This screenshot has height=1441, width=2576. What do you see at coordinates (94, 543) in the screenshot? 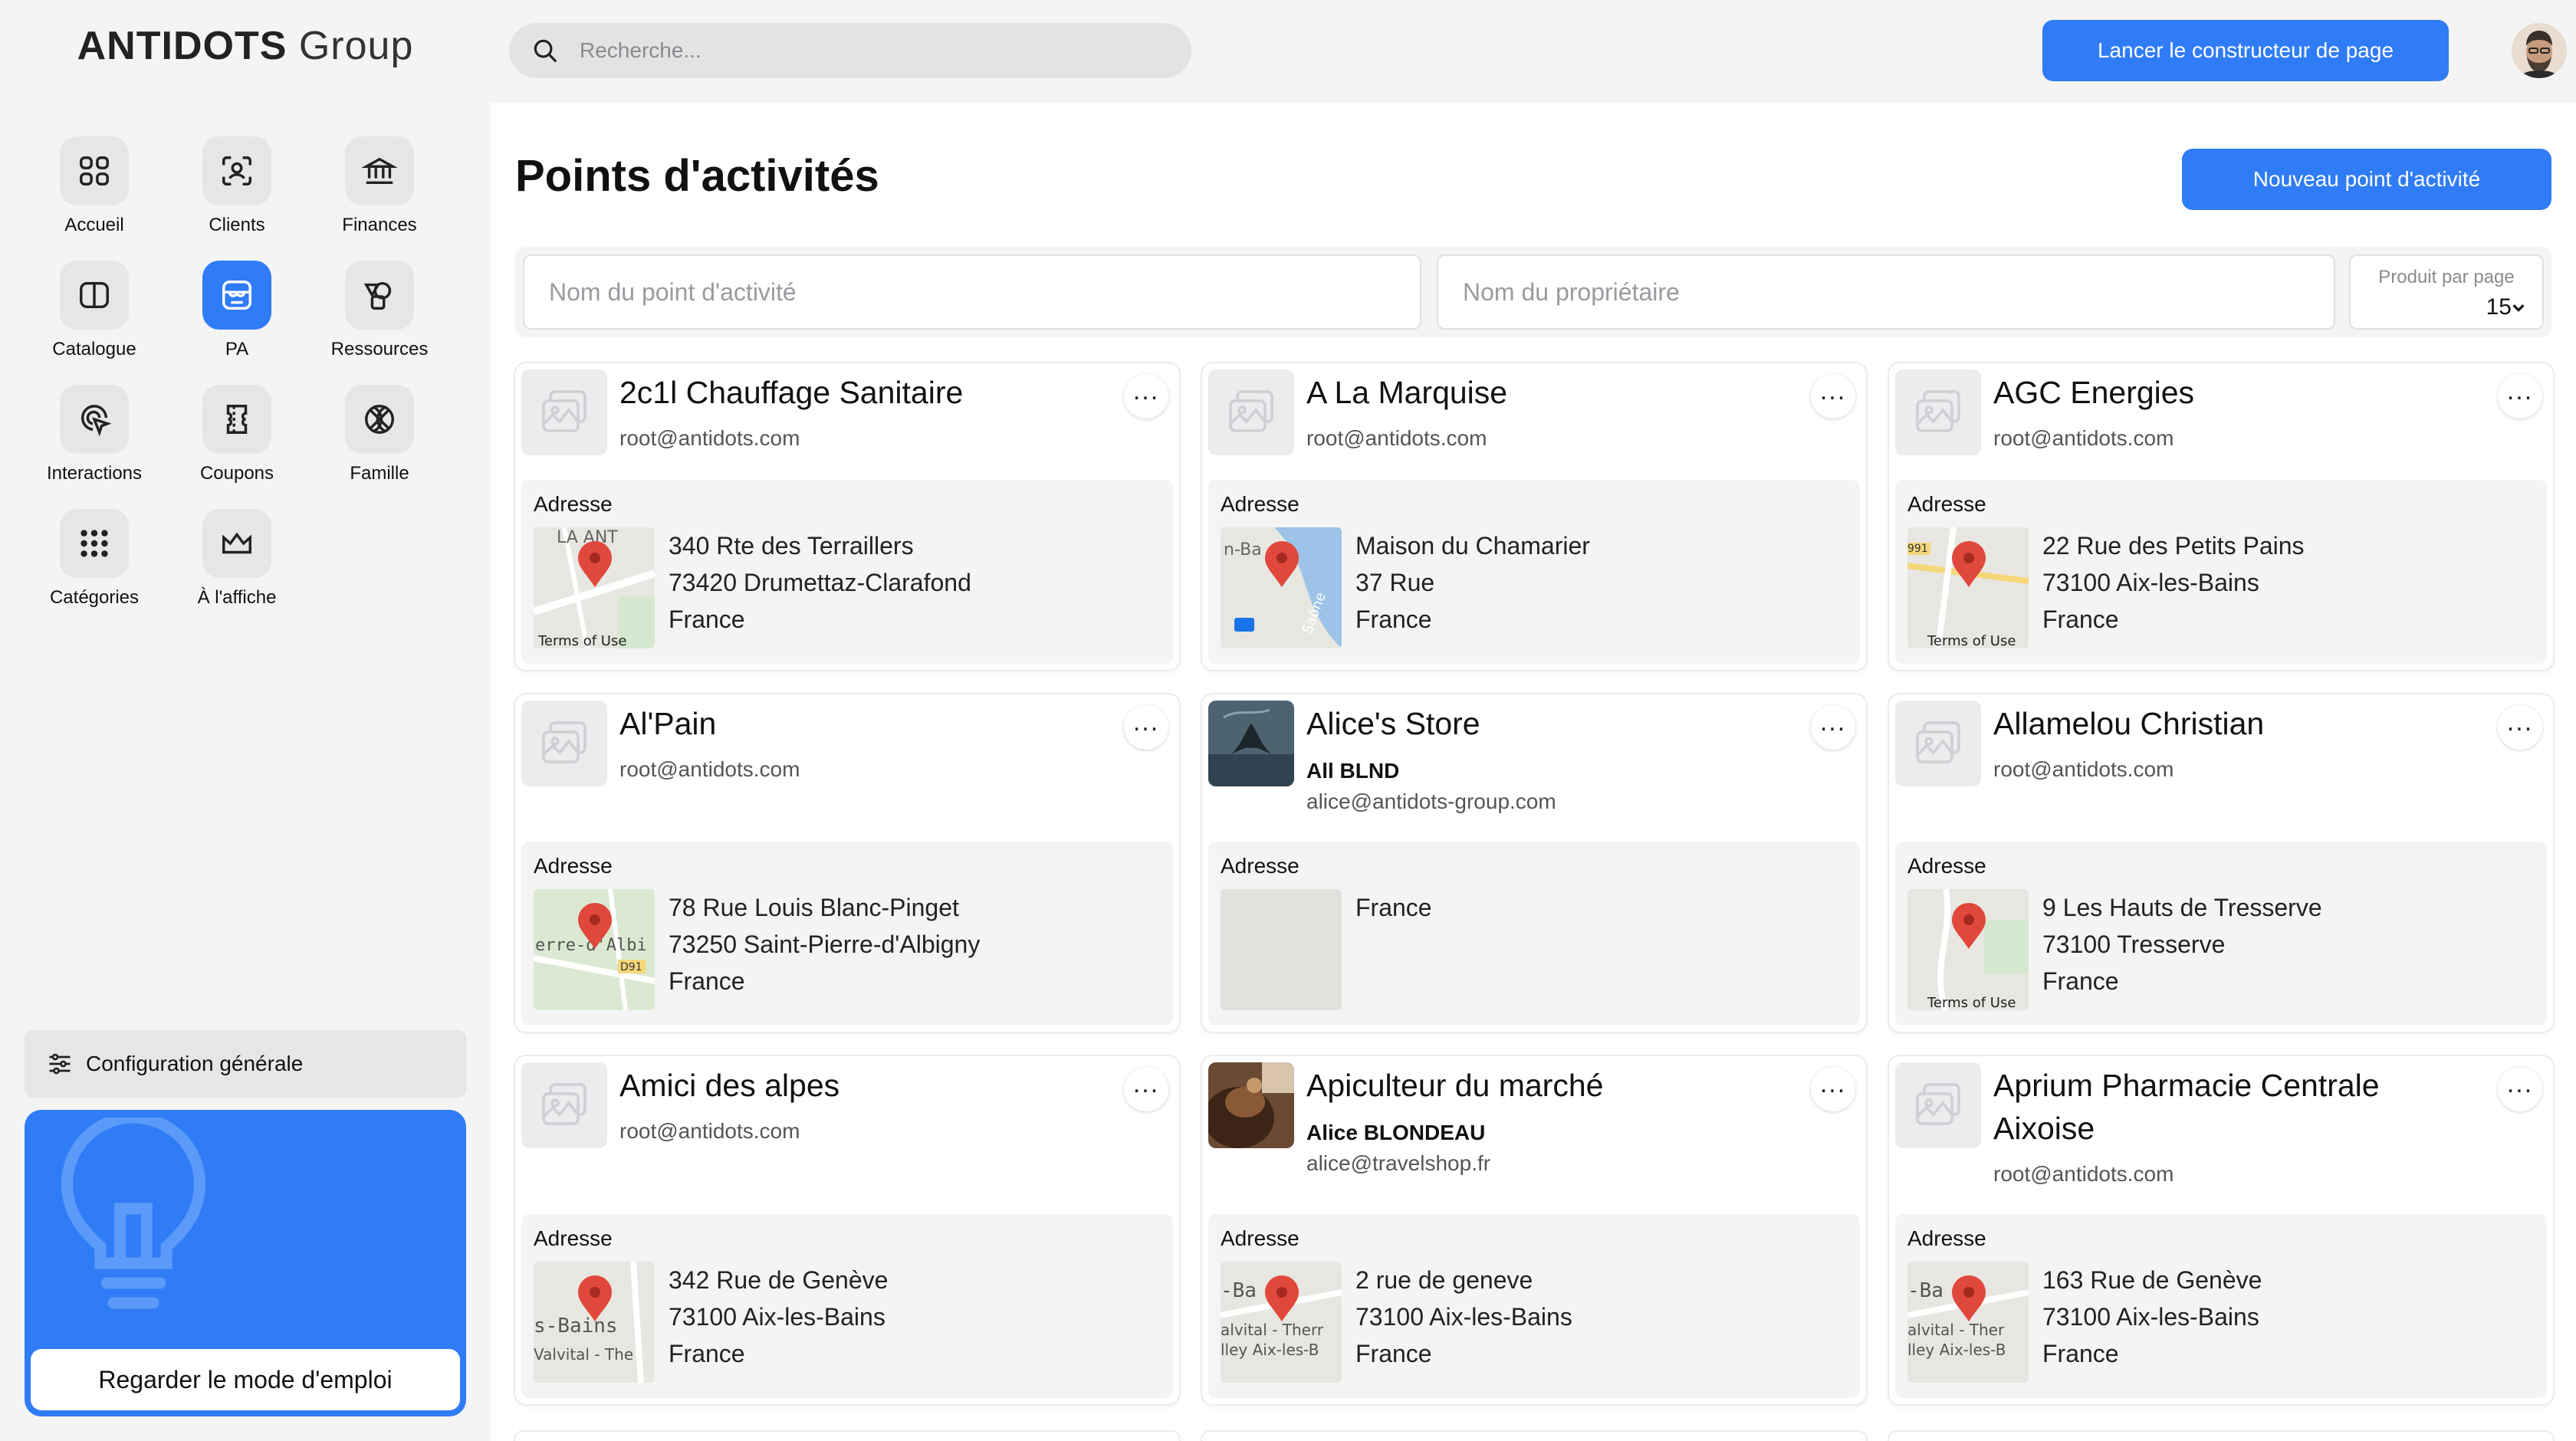
I see `dots-grid-icon` at bounding box center [94, 543].